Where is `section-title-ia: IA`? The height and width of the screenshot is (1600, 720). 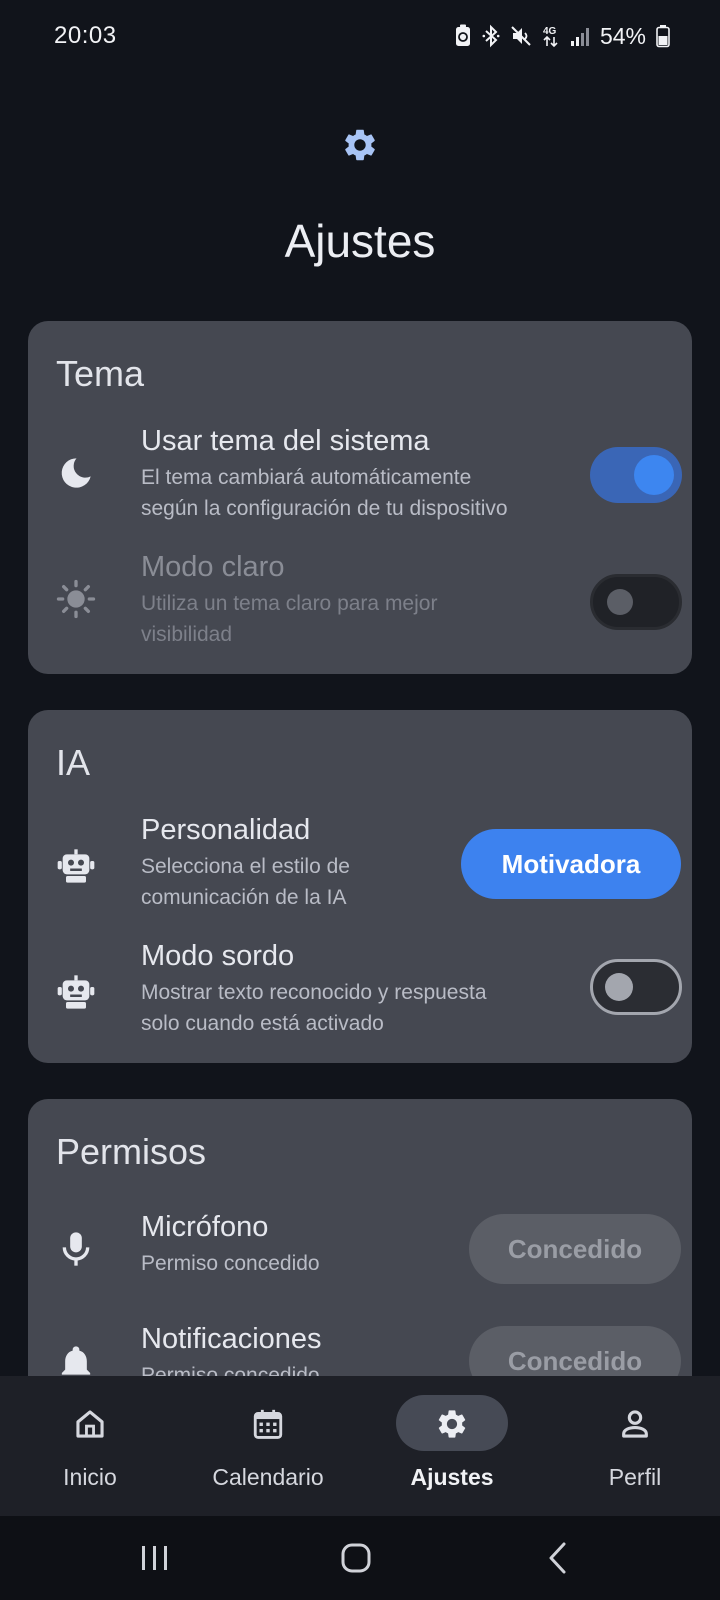 section-title-ia: IA is located at coordinates (73, 762).